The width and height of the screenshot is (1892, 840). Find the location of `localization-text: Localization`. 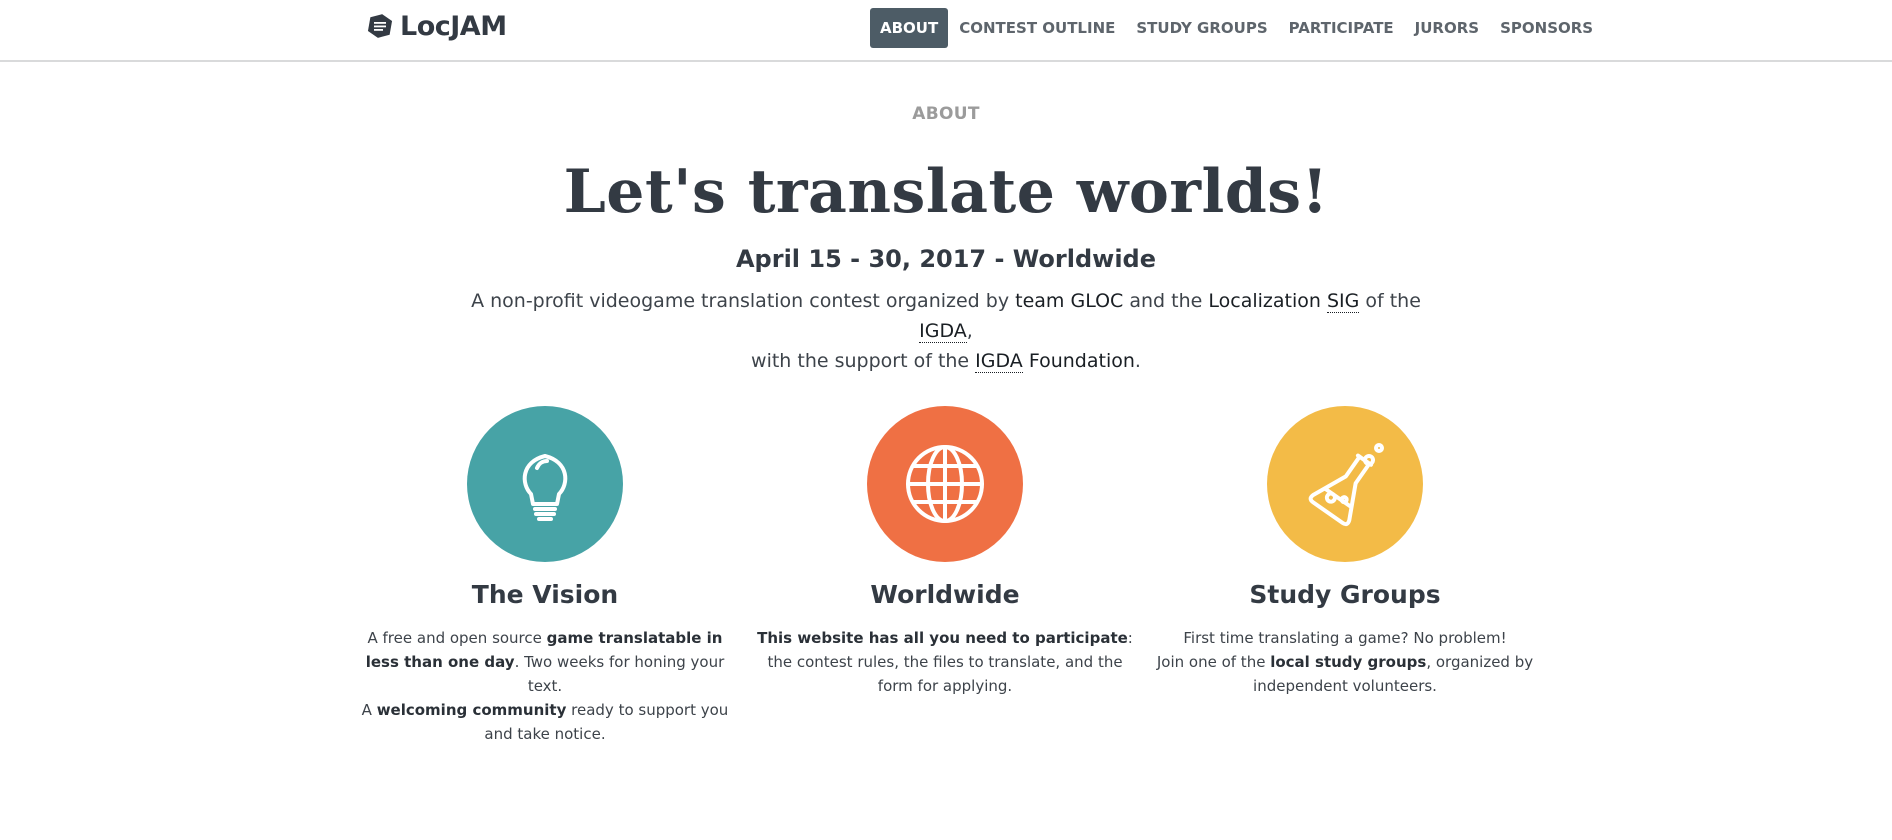

localization-text: Localization is located at coordinates (1267, 301).